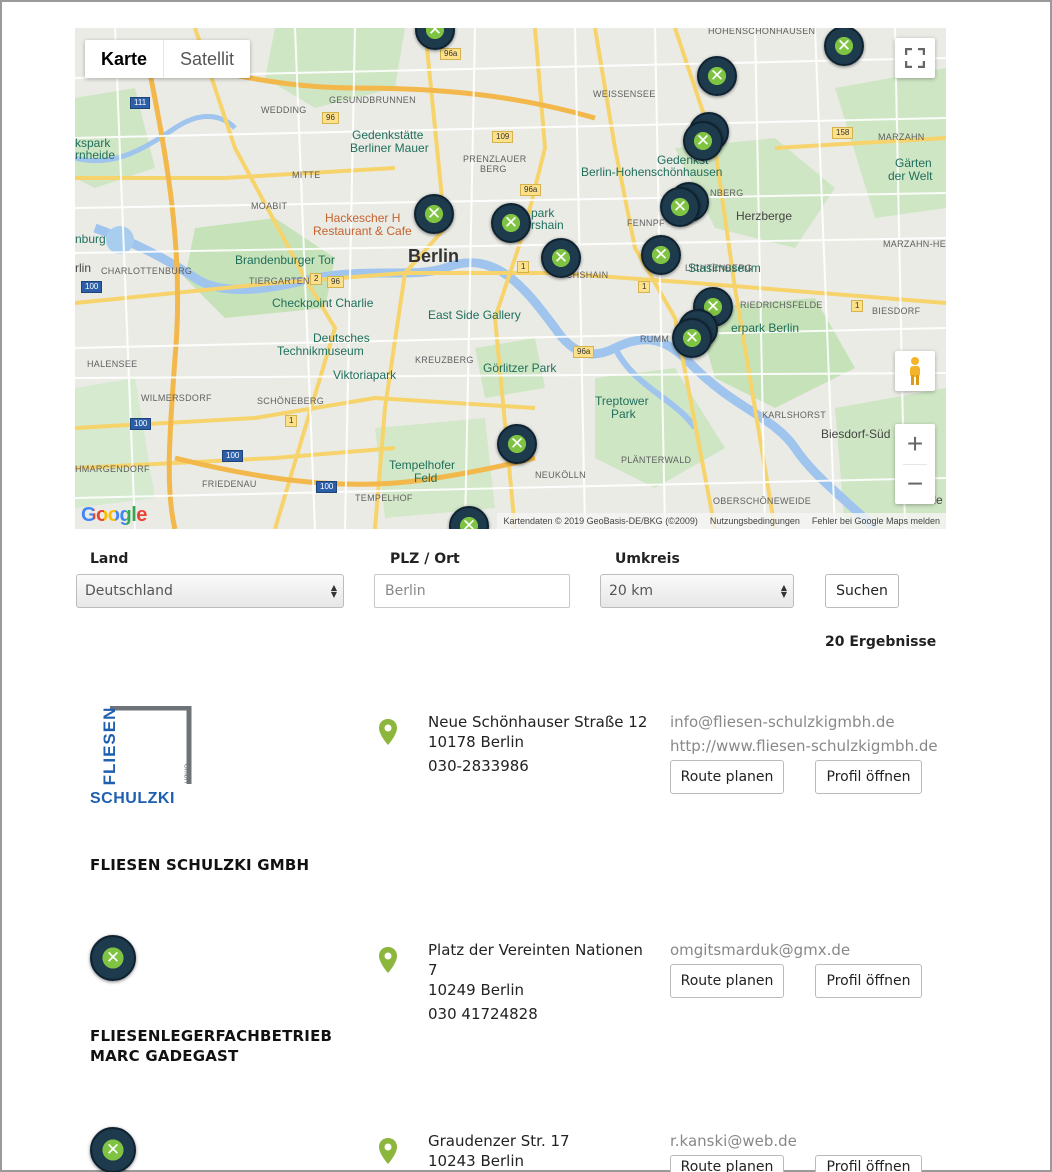 This screenshot has height=1172, width=1052. I want to click on road-number: 158, so click(843, 133).